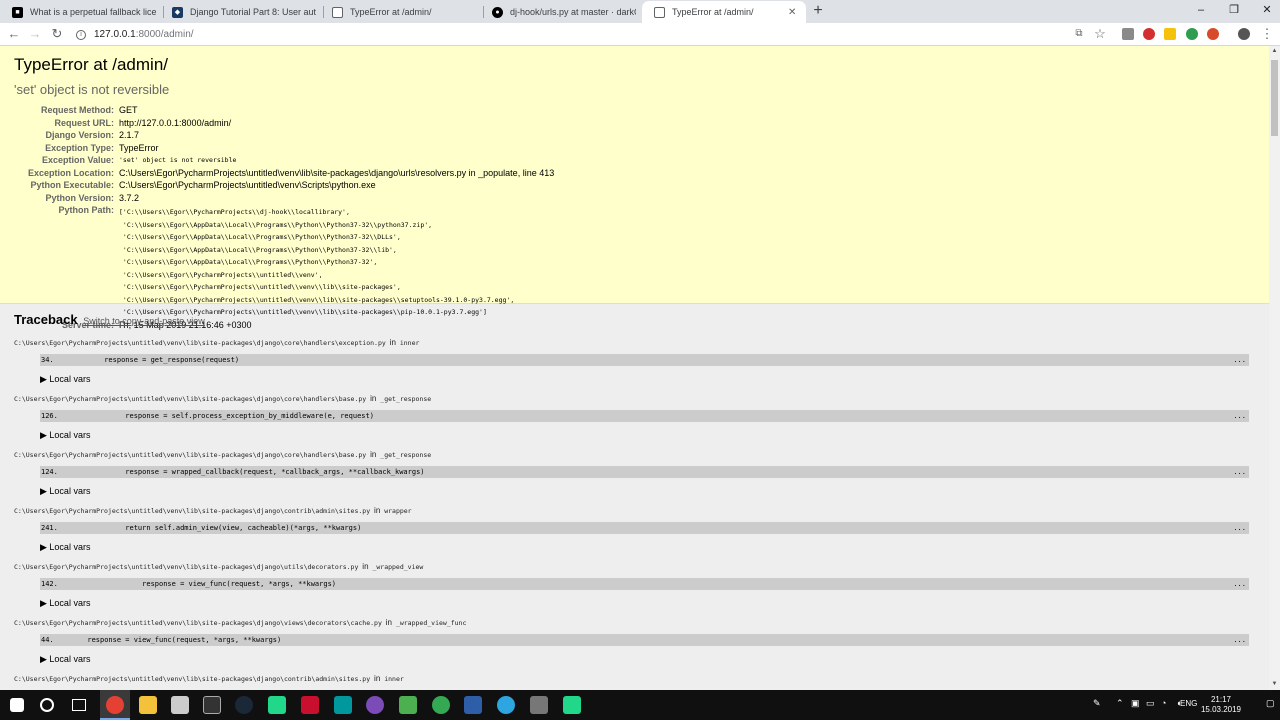 This screenshot has width=1280, height=720. Describe the element at coordinates (1274, 368) in the screenshot. I see `vertical-scrollbar: ▲ ▼` at that location.